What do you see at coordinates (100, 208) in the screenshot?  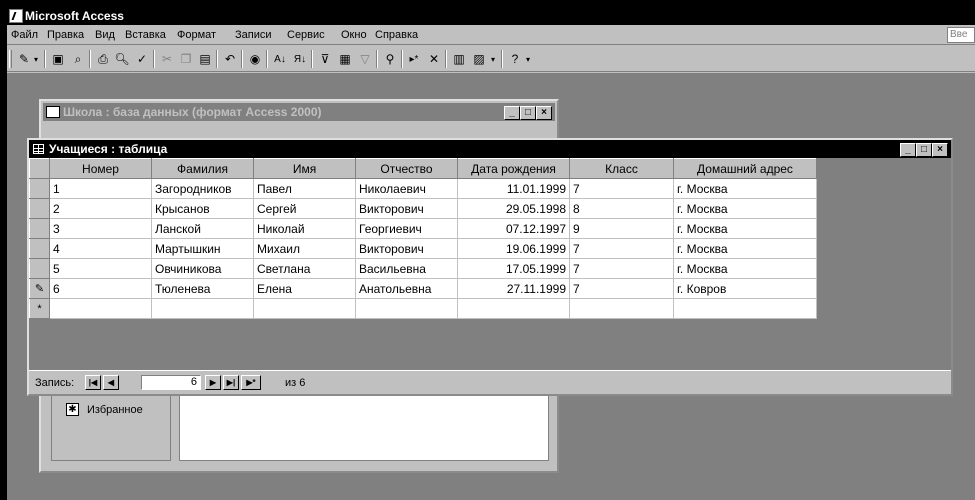 I see `cell-id: 2` at bounding box center [100, 208].